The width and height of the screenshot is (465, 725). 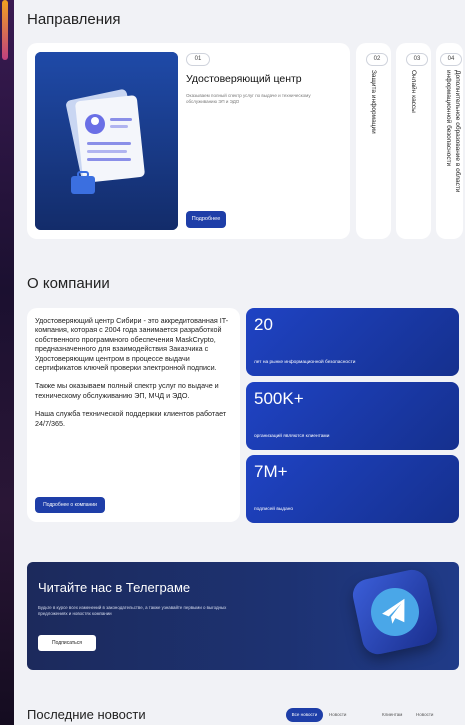 I want to click on direction-title: Удостоверяющий центр, so click(x=244, y=79).